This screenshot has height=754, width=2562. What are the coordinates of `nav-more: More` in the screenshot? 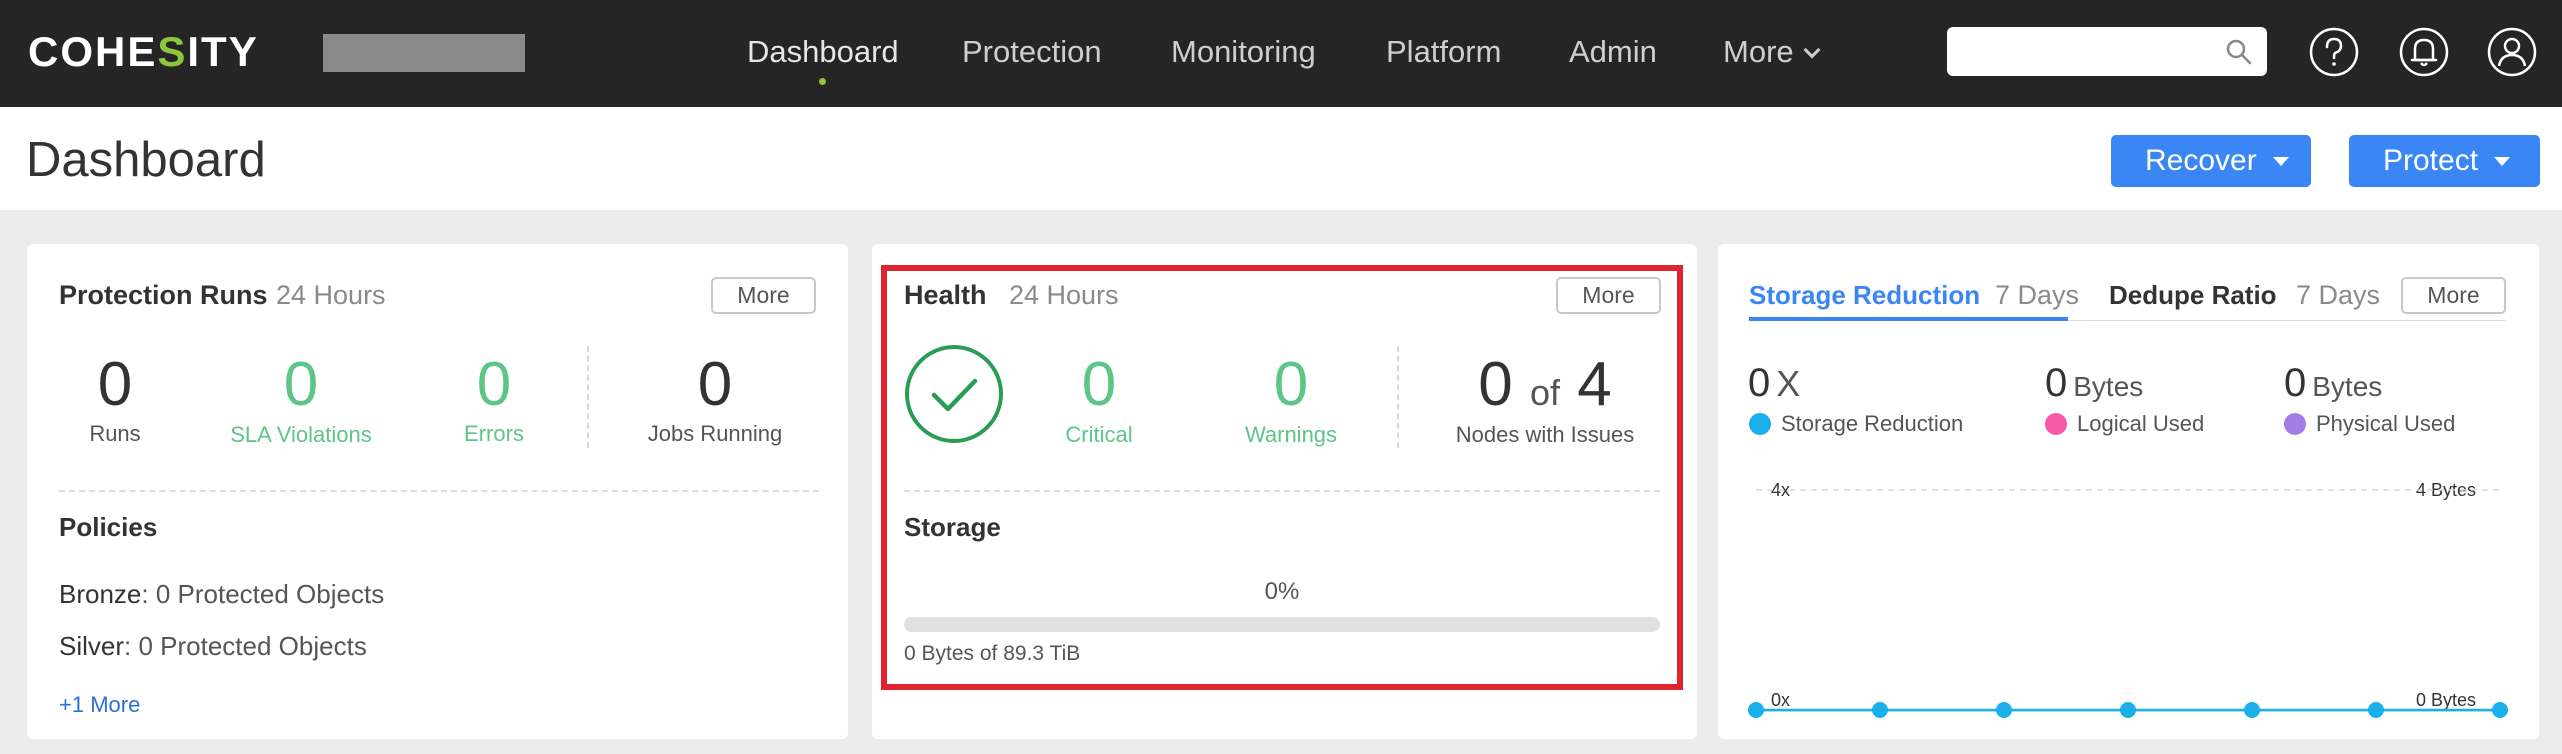 It's located at (1772, 52).